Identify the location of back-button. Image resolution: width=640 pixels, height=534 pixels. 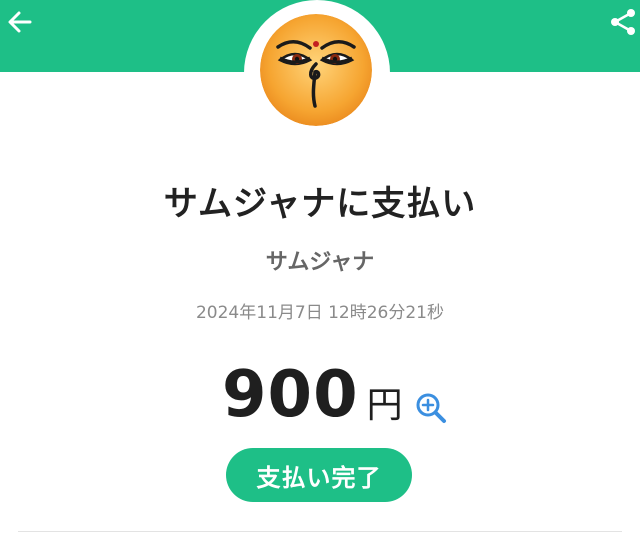
(20, 22).